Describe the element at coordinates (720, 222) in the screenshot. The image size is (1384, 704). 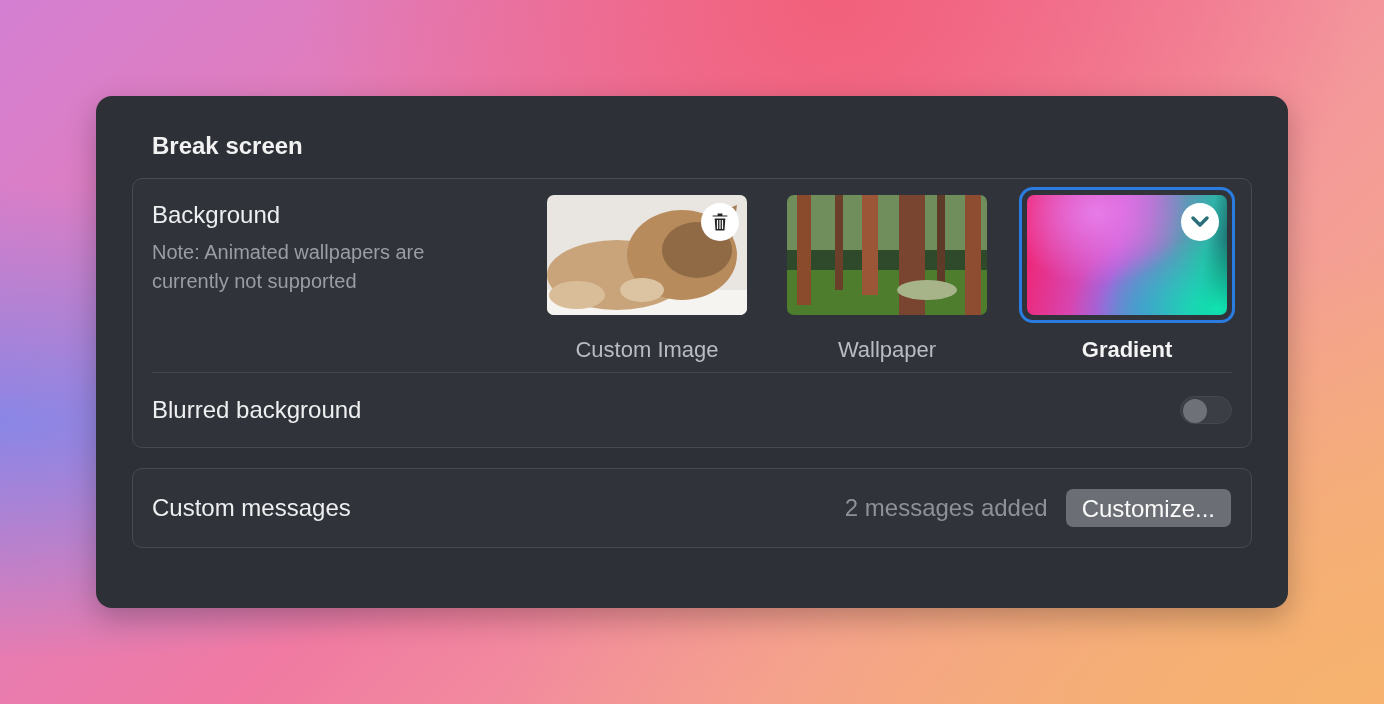
I see `trash-icon` at that location.